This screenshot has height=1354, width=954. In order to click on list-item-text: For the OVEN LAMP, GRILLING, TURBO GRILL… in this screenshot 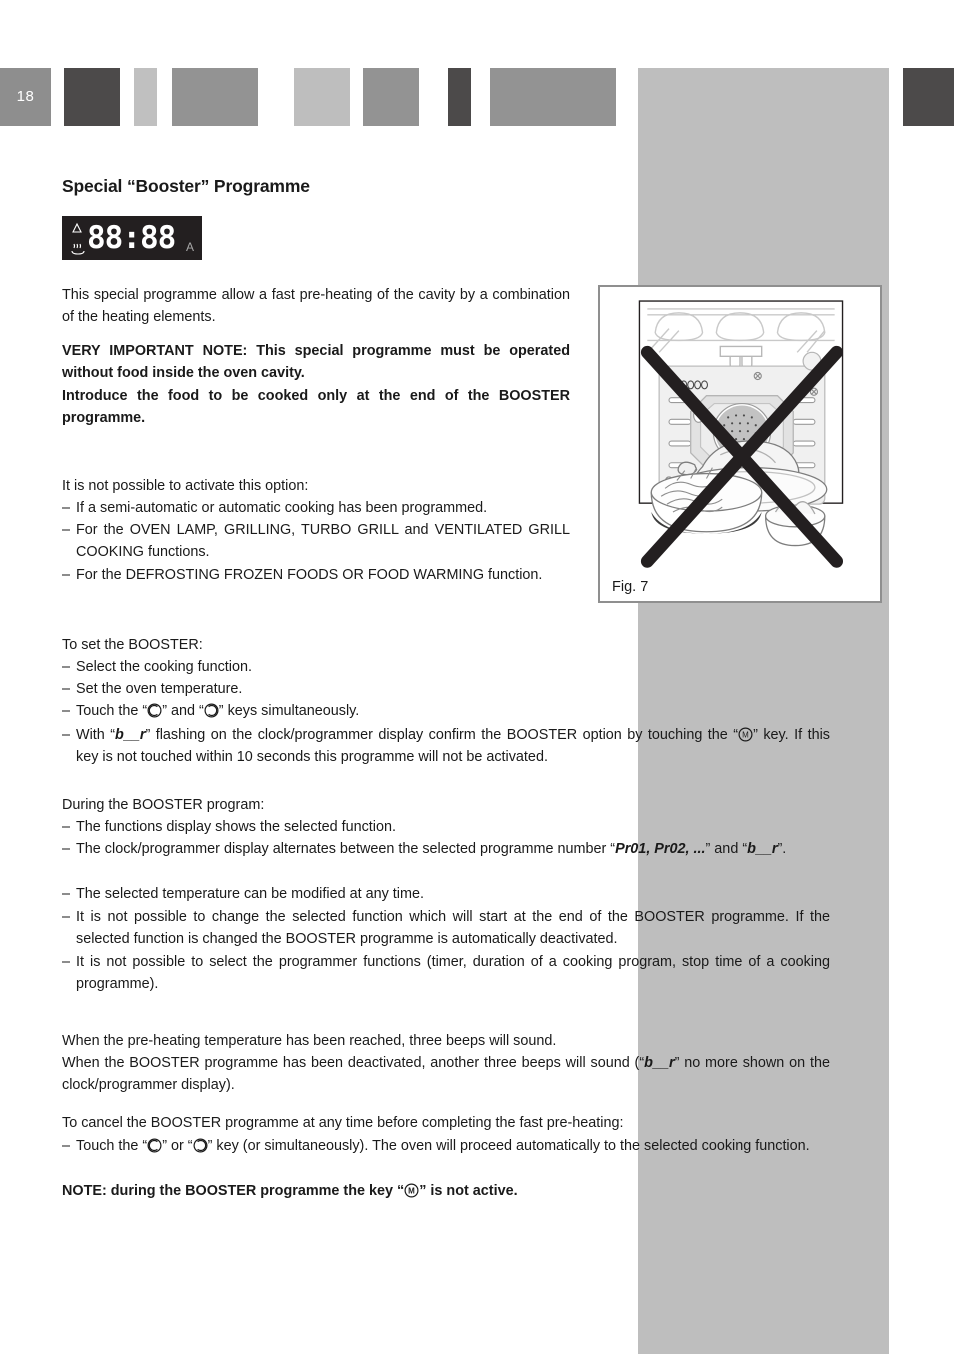, I will do `click(323, 541)`.